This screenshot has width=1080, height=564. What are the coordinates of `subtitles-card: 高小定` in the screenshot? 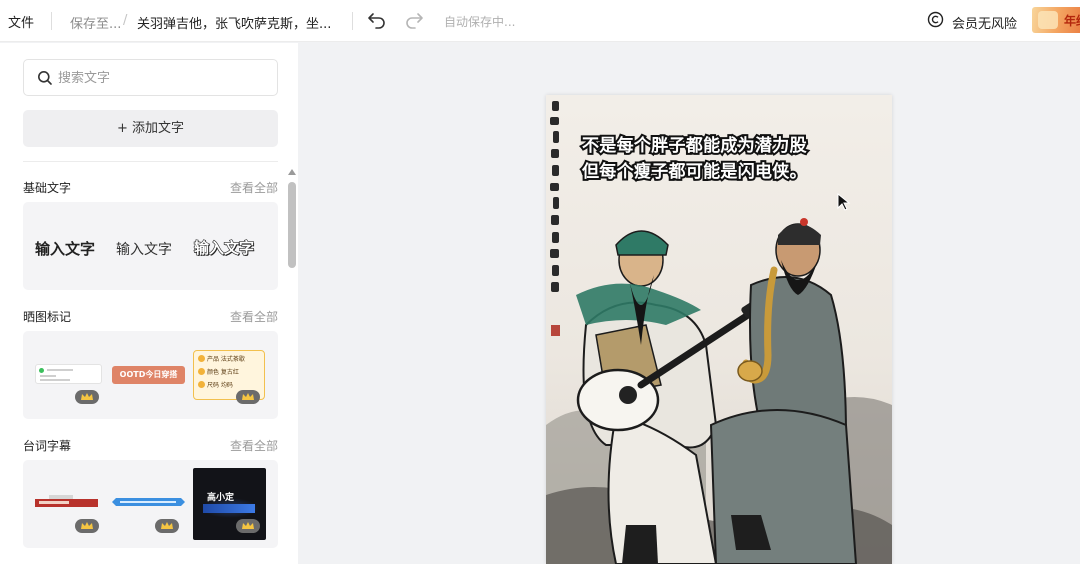 It's located at (150, 504).